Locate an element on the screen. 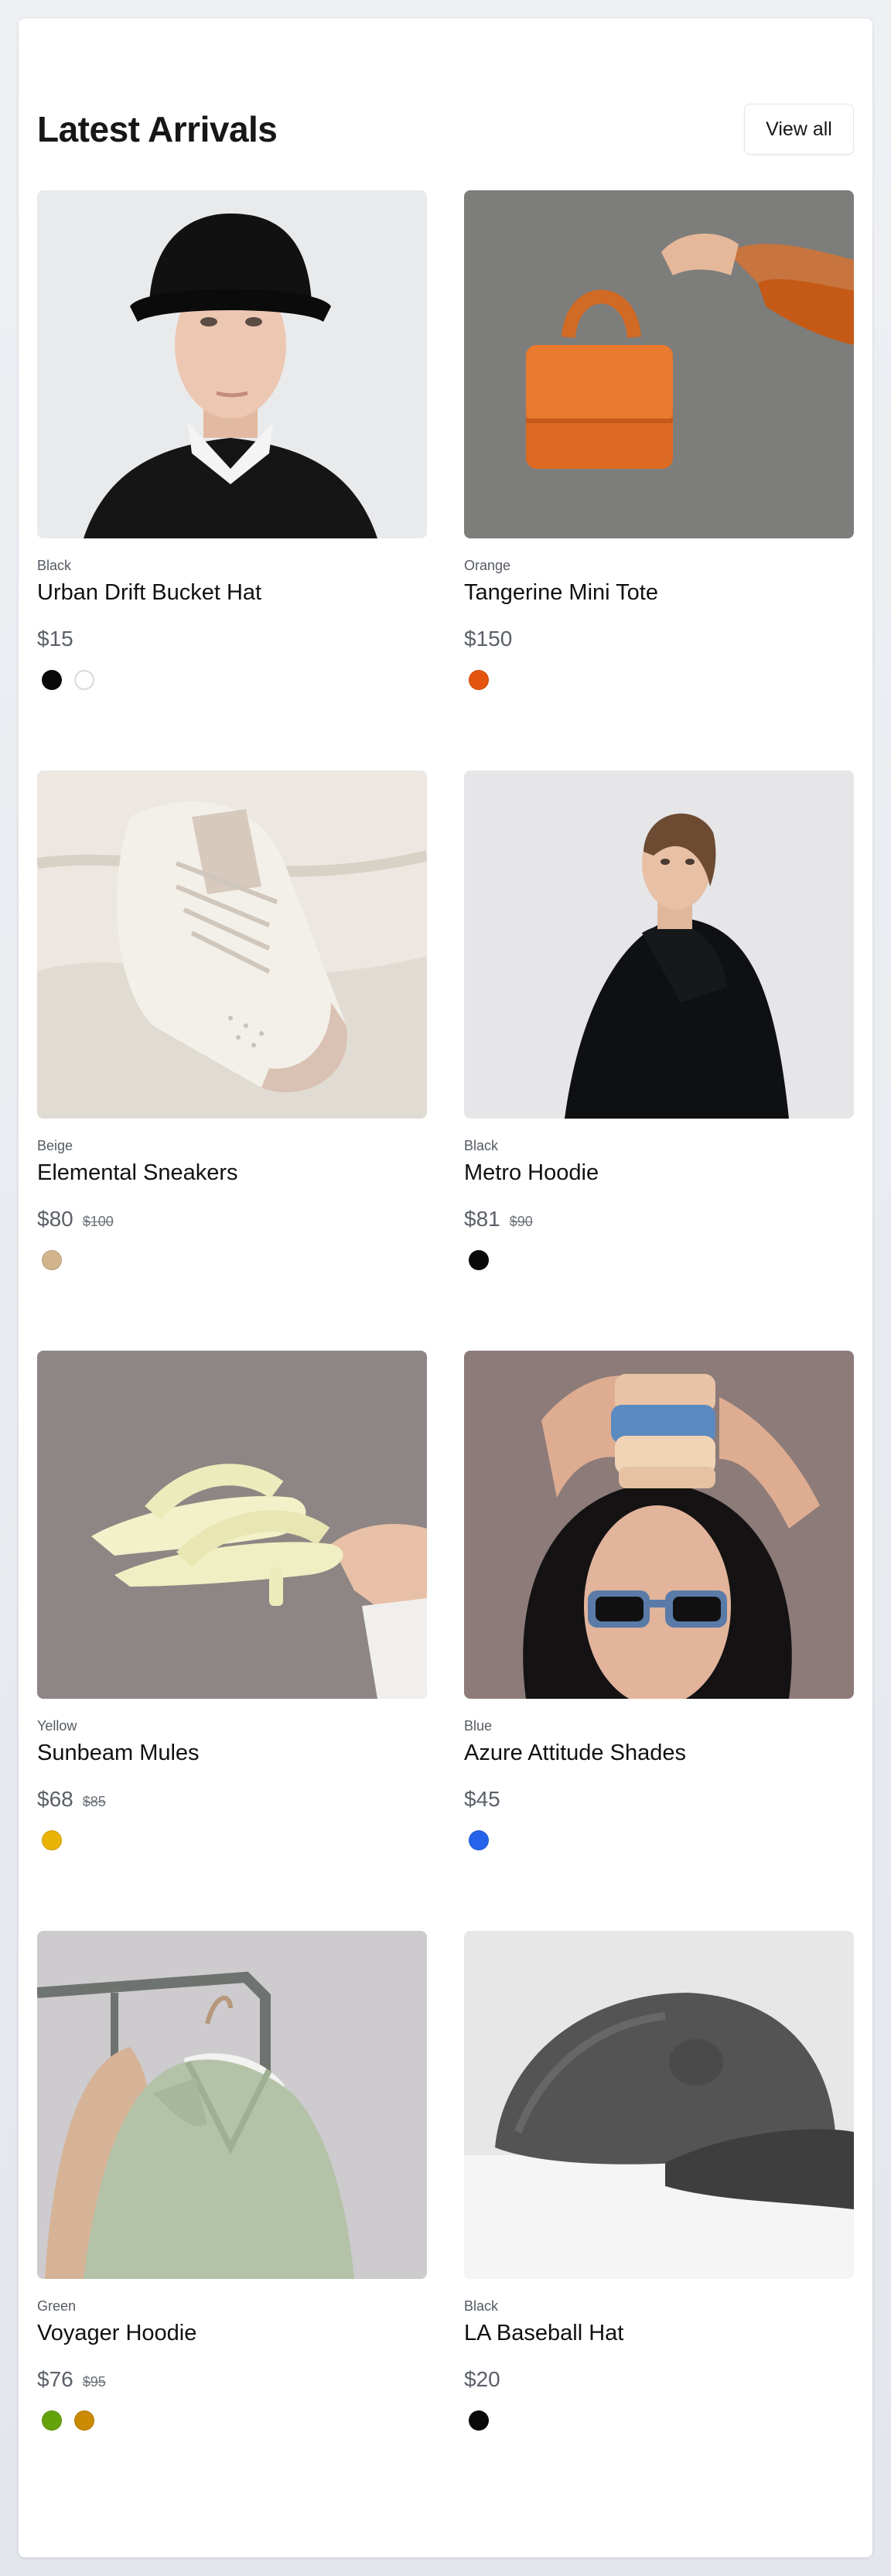 The image size is (891, 2576). product-price: $81 is located at coordinates (482, 1219).